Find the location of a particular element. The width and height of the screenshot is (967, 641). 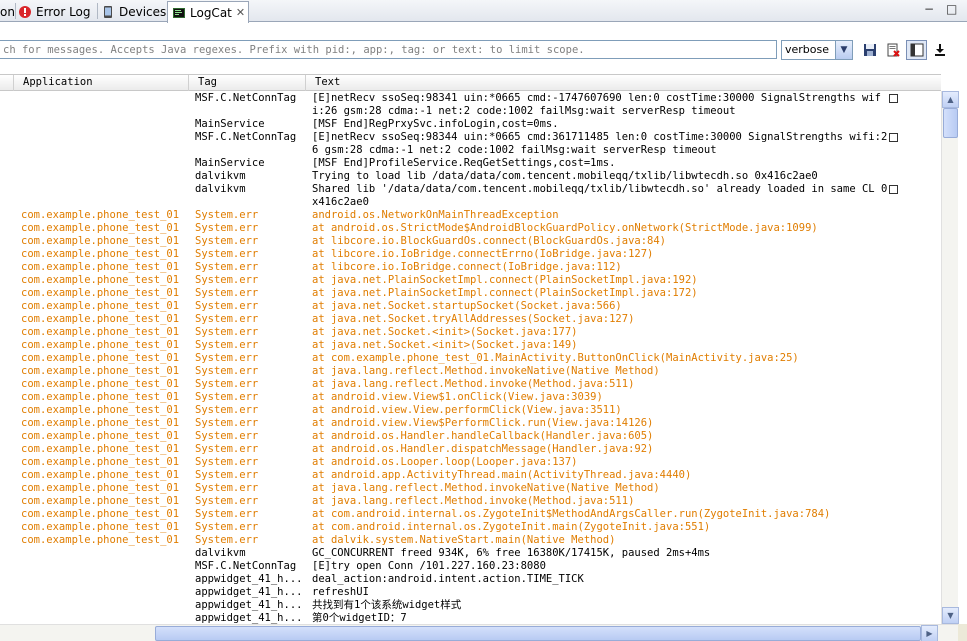

save-log-button is located at coordinates (870, 50).